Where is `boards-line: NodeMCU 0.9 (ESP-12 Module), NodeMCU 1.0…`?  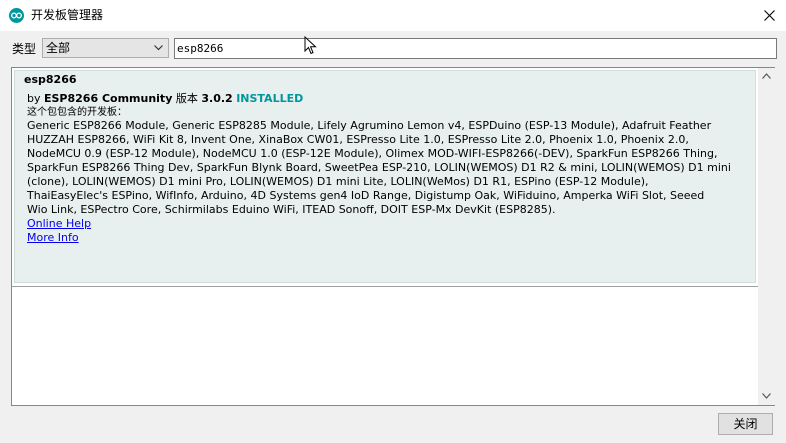 boards-line: NodeMCU 0.9 (ESP-12 Module), NodeMCU 1.0… is located at coordinates (372, 153).